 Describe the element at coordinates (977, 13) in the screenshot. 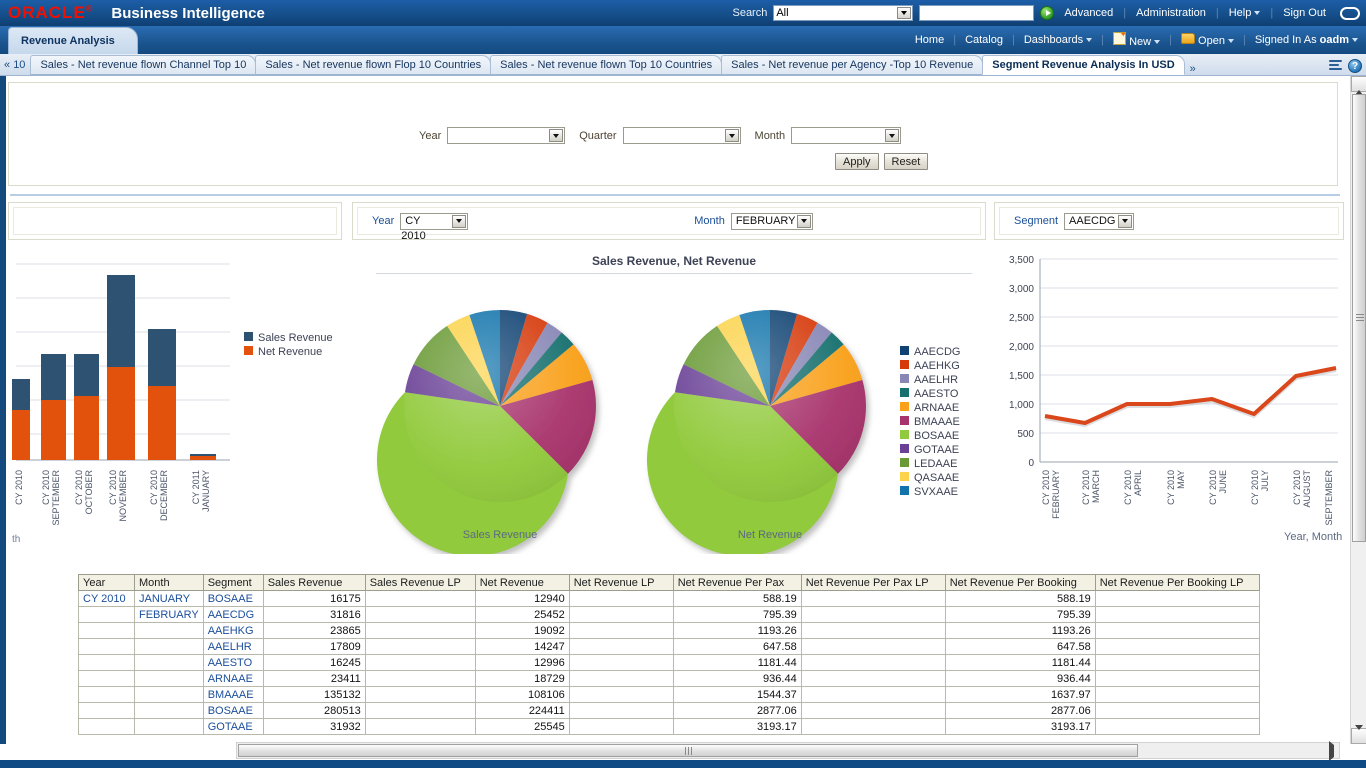

I see `search-input` at that location.